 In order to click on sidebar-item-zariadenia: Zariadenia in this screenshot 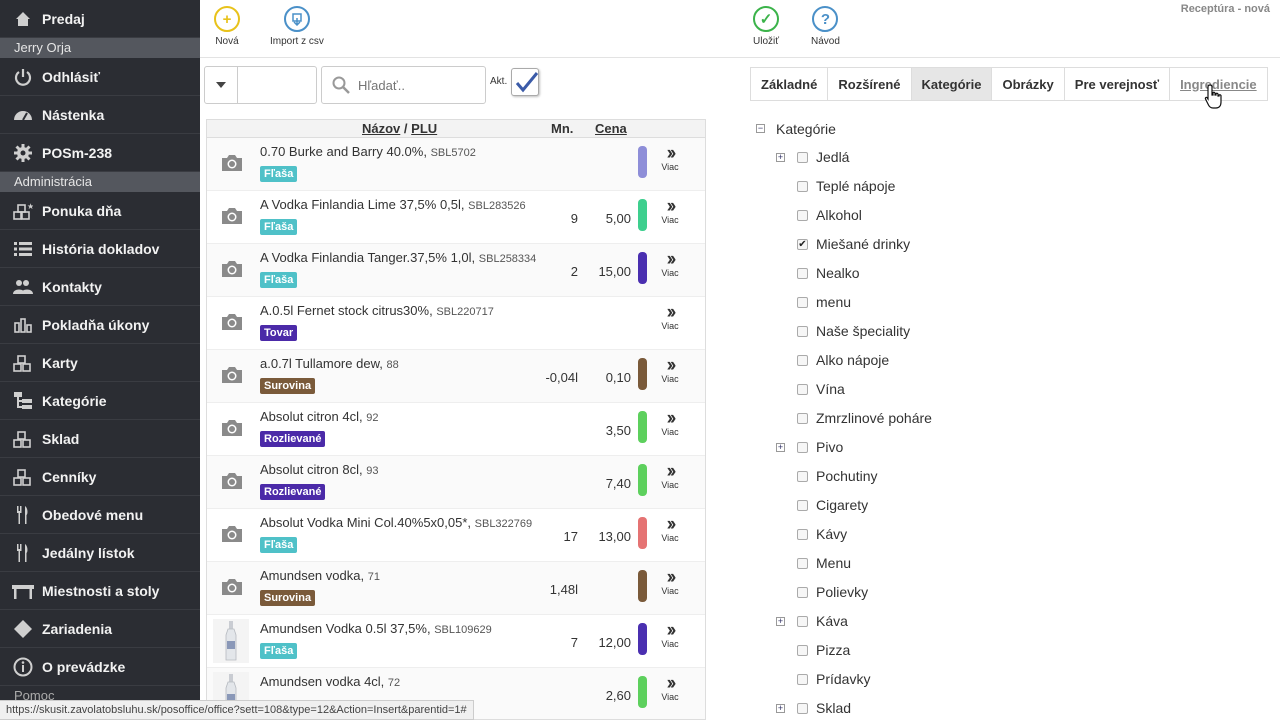, I will do `click(100, 629)`.